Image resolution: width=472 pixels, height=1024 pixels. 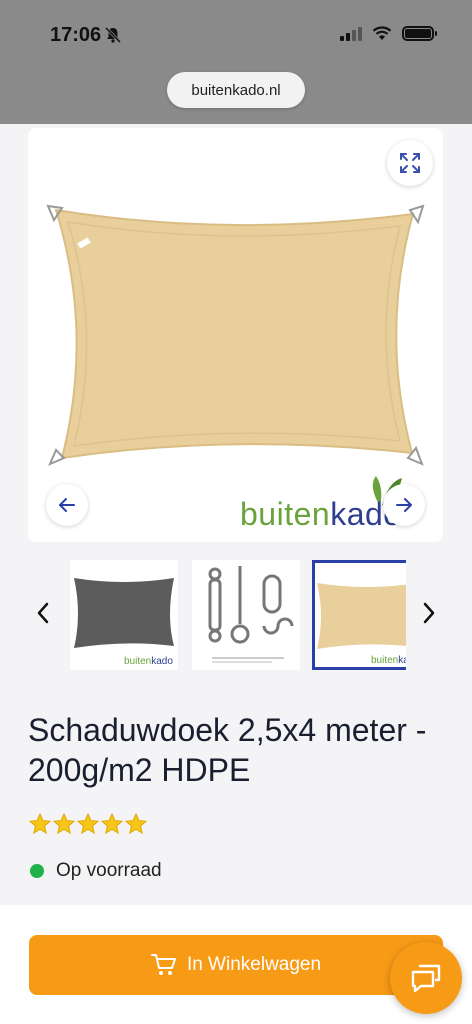 I want to click on thumbnail-mounting-hardware, so click(x=246, y=615).